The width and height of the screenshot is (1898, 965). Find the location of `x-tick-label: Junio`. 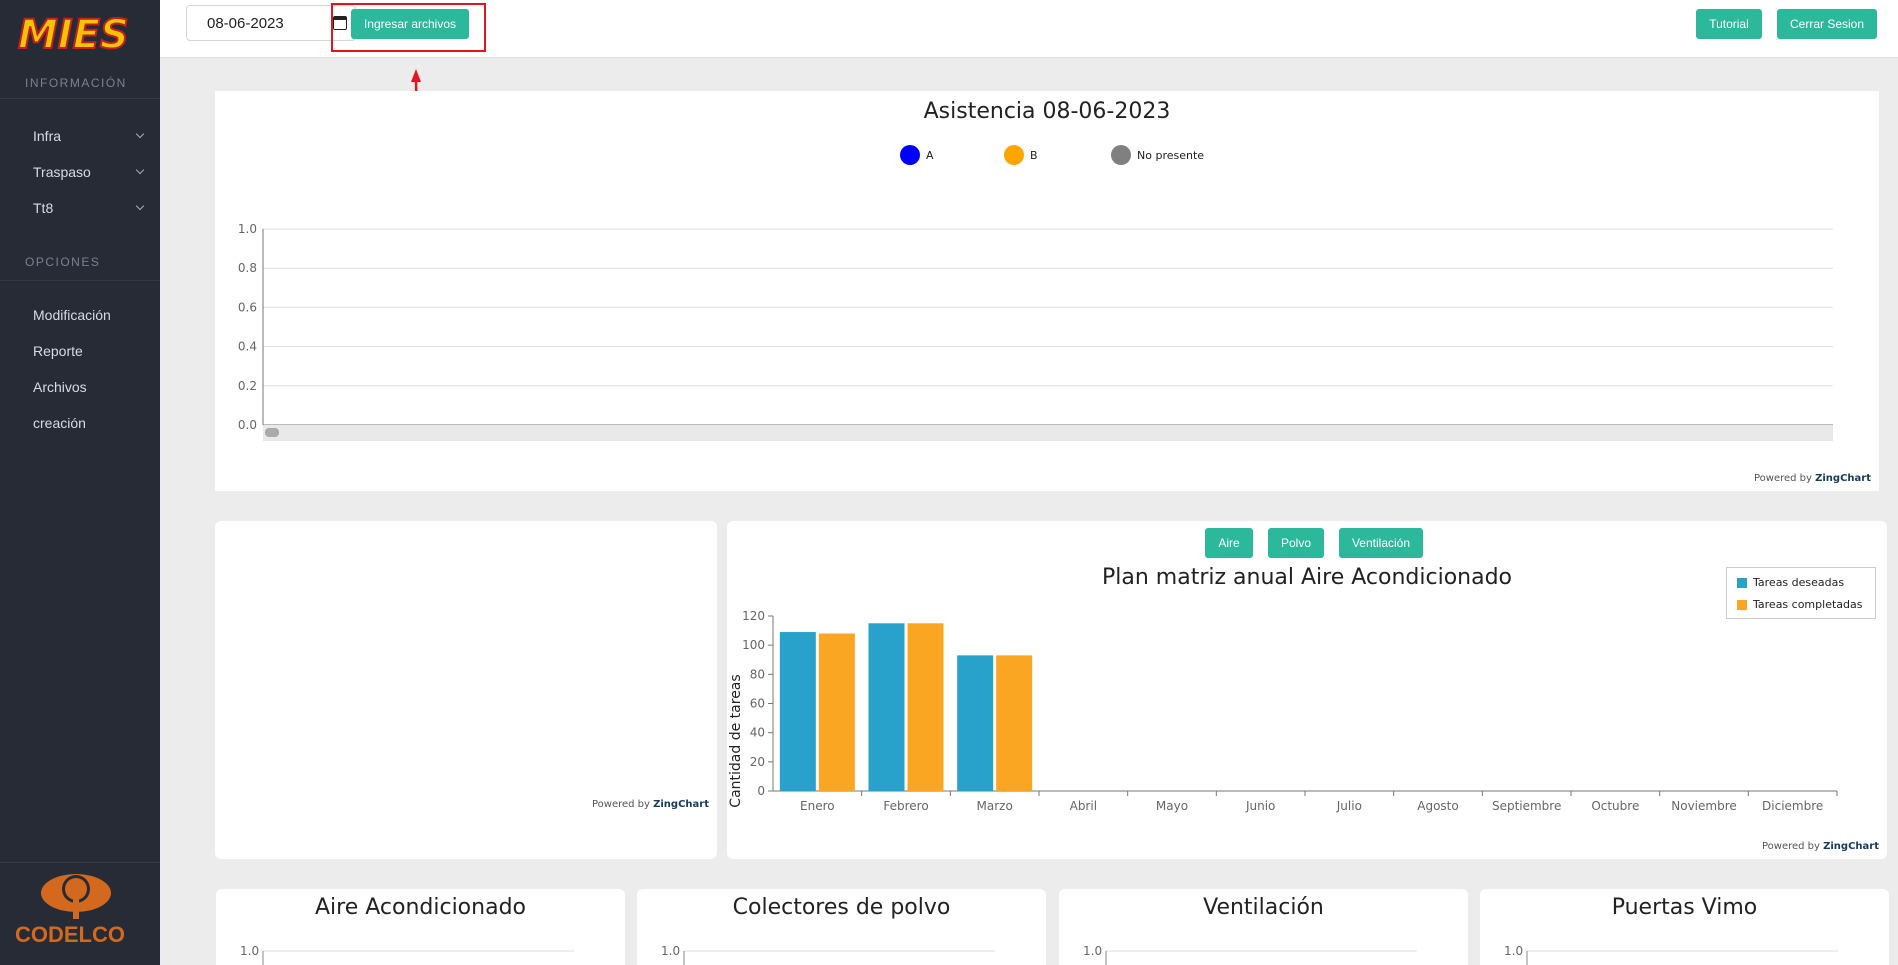

x-tick-label: Junio is located at coordinates (1260, 806).